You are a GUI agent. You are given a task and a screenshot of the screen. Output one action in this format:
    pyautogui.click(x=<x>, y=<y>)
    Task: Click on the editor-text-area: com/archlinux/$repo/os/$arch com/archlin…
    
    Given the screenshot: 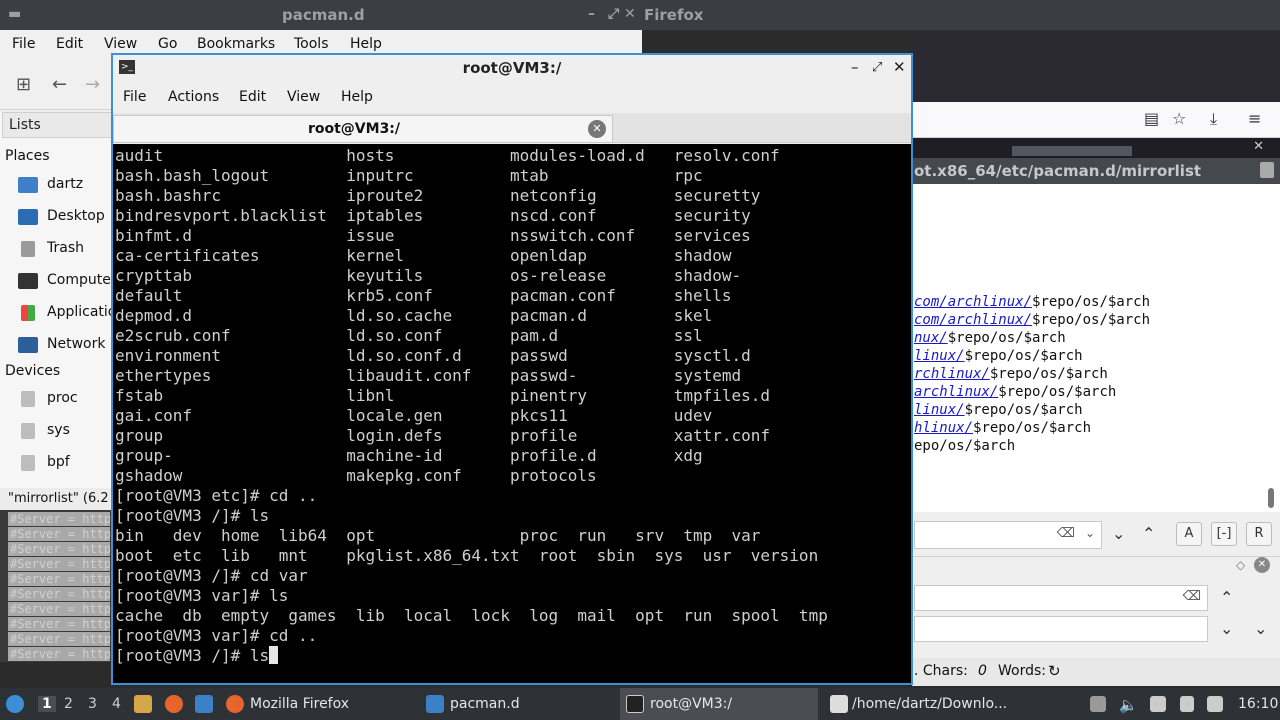 What is the action you would take?
    pyautogui.click(x=1096, y=348)
    